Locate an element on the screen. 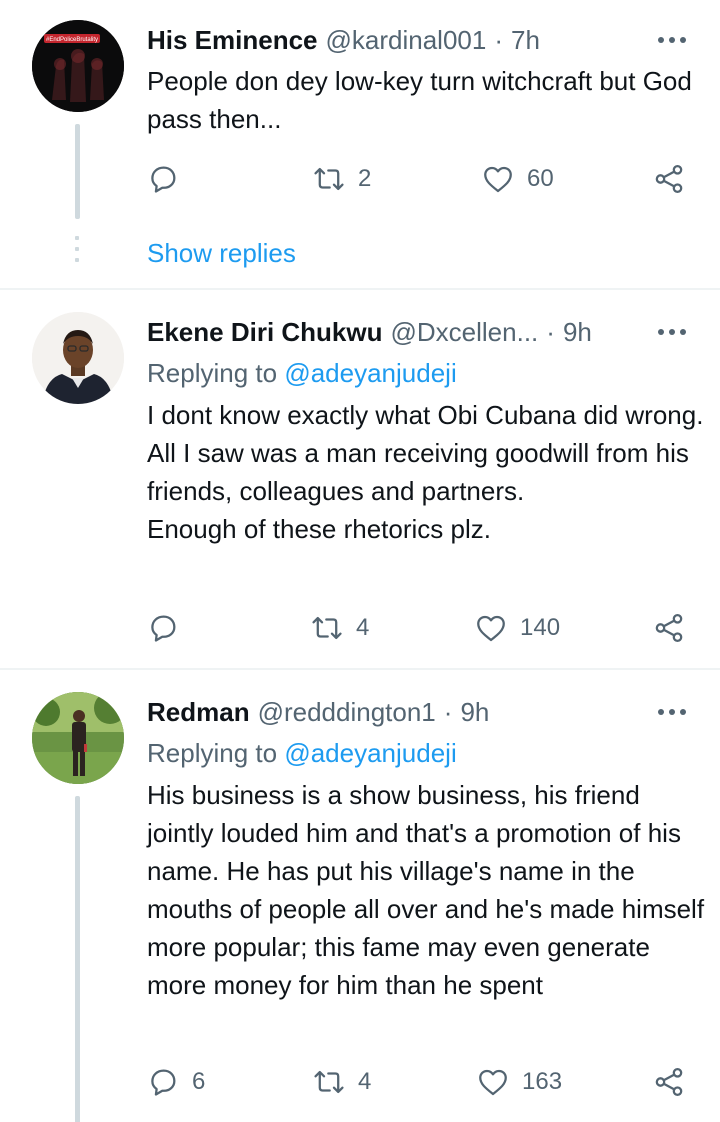 Image resolution: width=720 pixels, height=1122 pixels. tweet-header: His Eminence @kardinal001 · 7h is located at coordinates (418, 40).